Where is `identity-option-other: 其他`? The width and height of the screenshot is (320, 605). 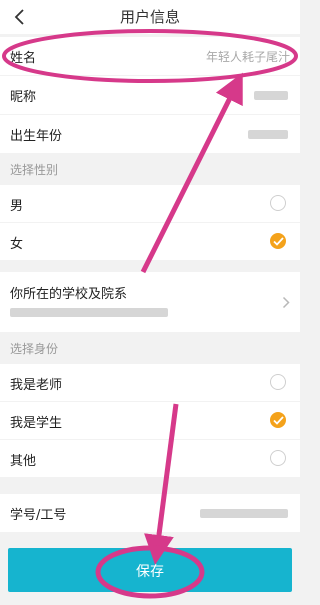 identity-option-other: 其他 is located at coordinates (150, 458).